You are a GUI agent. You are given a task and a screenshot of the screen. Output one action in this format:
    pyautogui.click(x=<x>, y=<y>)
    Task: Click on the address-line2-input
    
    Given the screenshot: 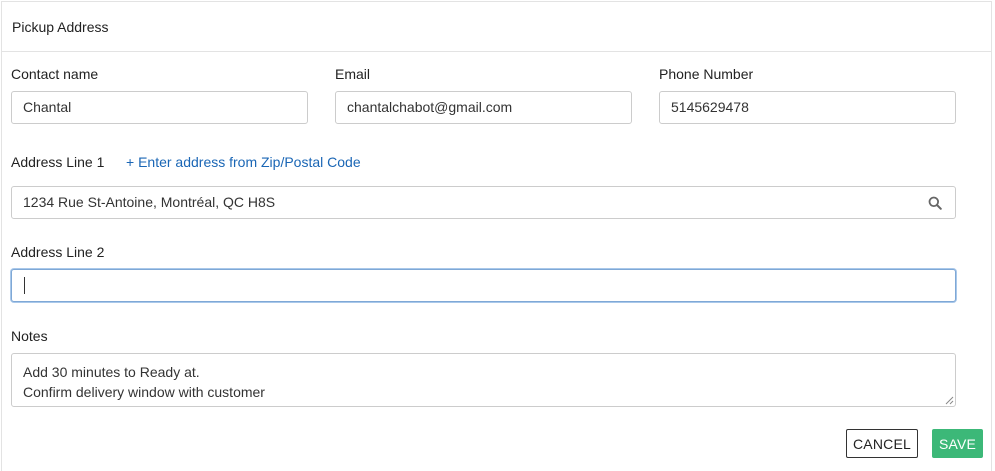 What is the action you would take?
    pyautogui.click(x=483, y=285)
    